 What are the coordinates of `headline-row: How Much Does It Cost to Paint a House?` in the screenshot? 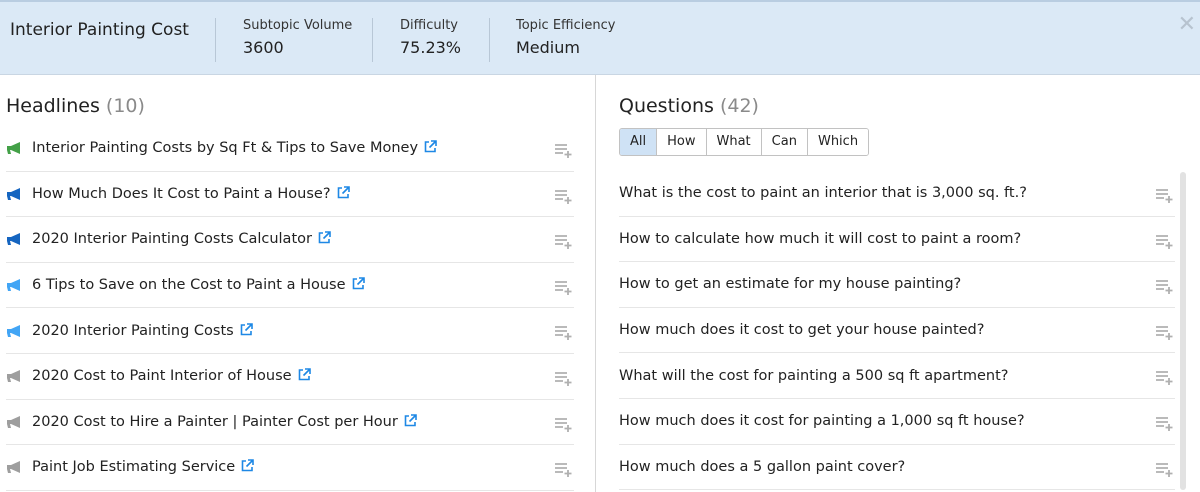 It's located at (290, 195).